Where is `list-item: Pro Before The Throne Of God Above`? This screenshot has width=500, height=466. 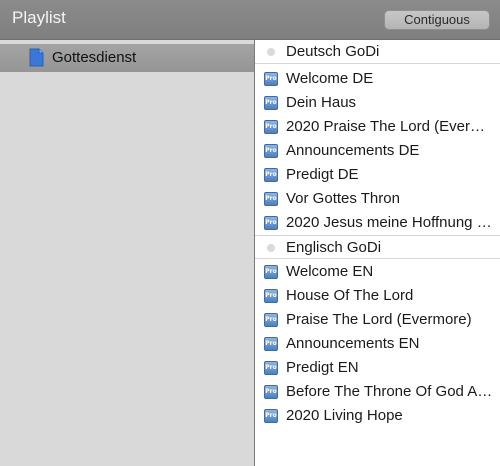
list-item: Pro Before The Throne Of God Above is located at coordinates (377, 392).